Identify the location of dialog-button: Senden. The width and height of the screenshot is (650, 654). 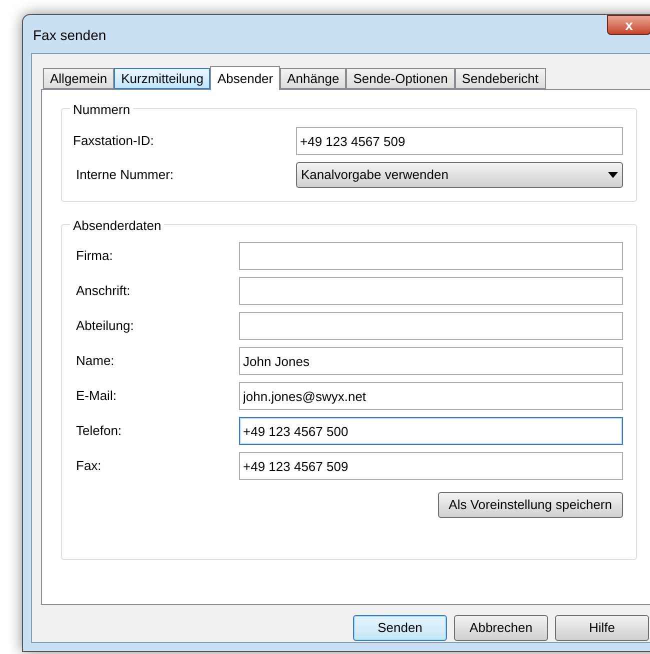
(400, 628).